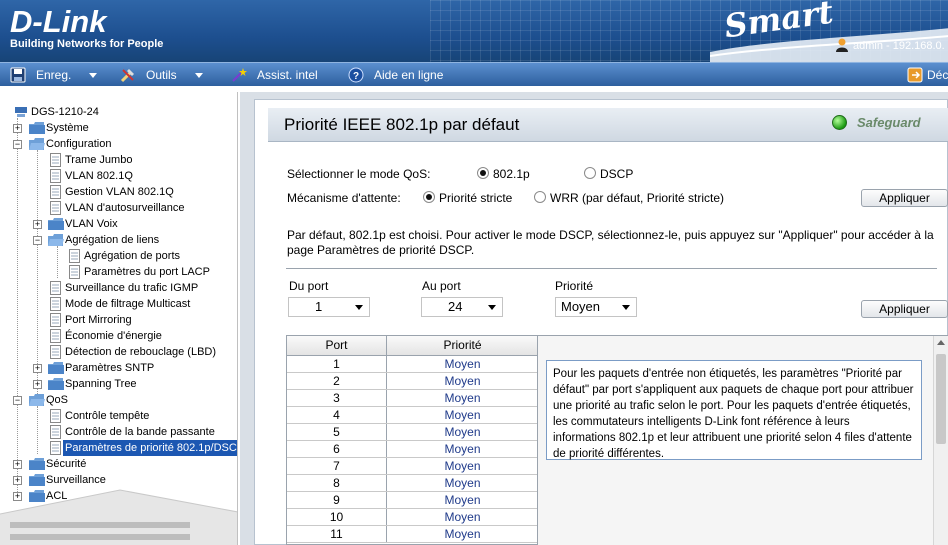  What do you see at coordinates (412, 466) in the screenshot?
I see `table-row: 7 Moyen` at bounding box center [412, 466].